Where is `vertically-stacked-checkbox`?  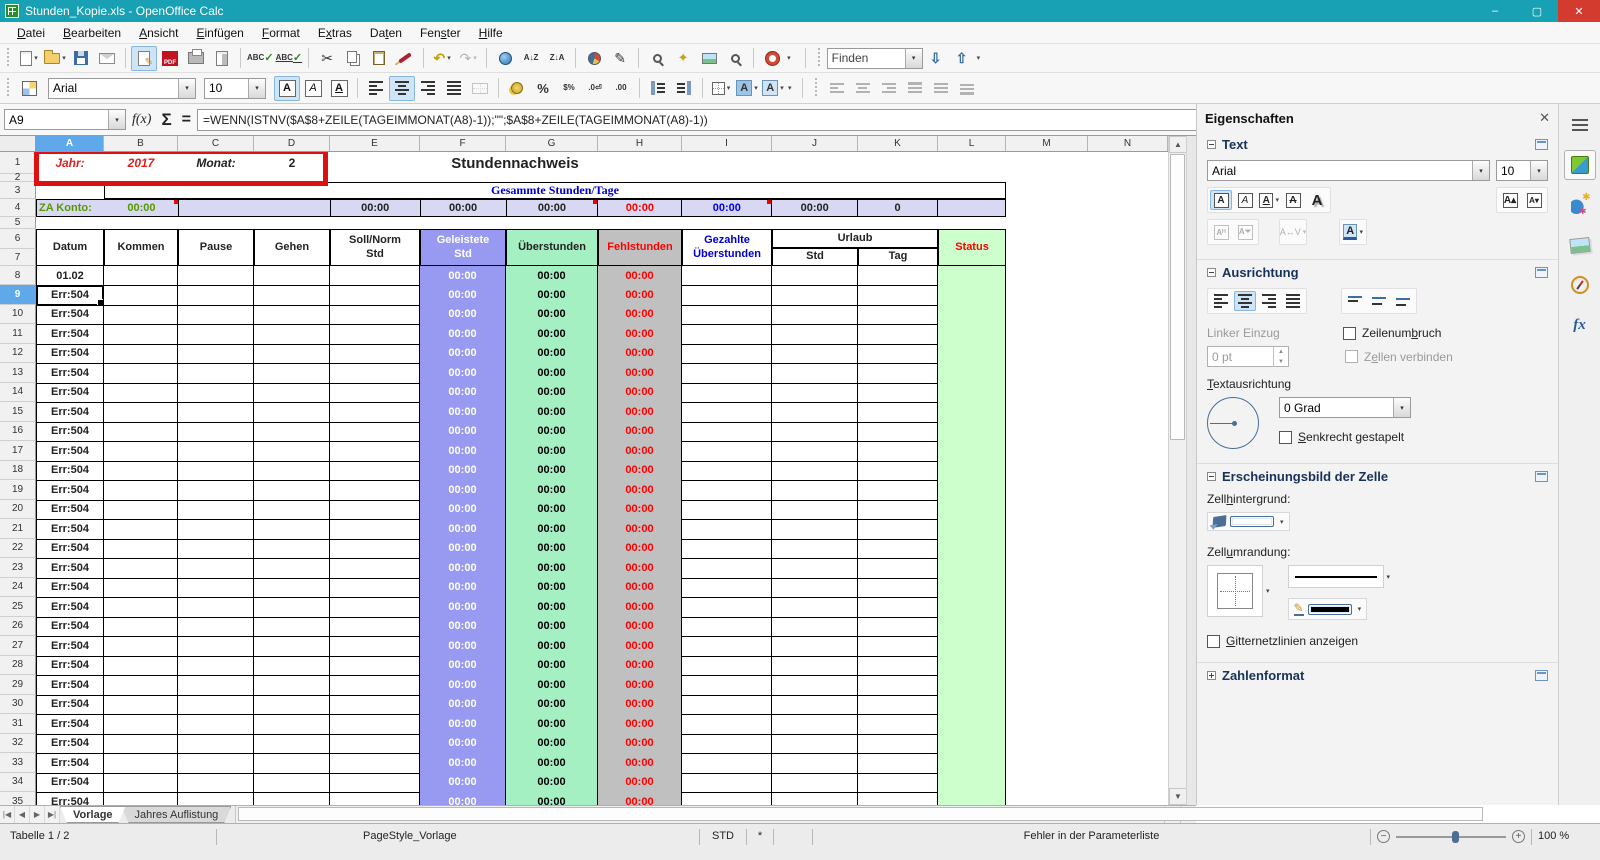
vertically-stacked-checkbox is located at coordinates (1285, 437).